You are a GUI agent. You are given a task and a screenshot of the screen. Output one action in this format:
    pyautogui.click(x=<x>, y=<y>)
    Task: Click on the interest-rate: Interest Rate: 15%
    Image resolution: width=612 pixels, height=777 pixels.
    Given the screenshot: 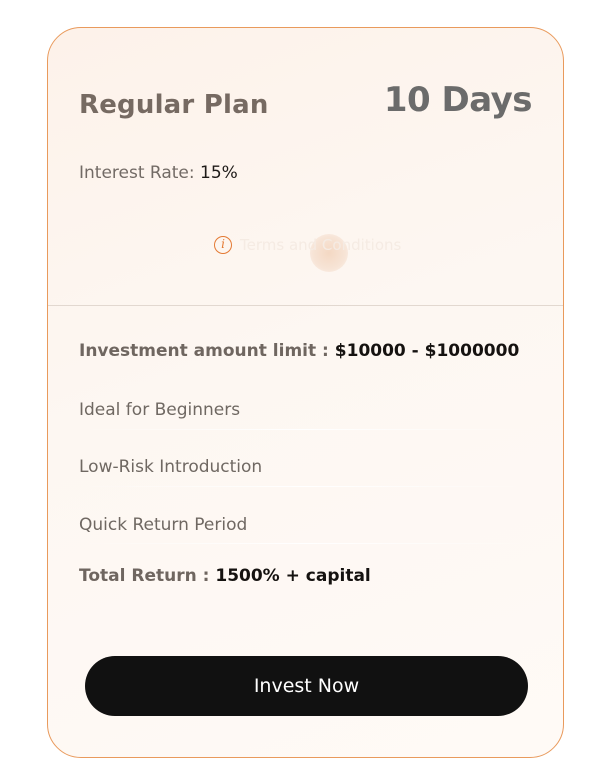 What is the action you would take?
    pyautogui.click(x=158, y=173)
    